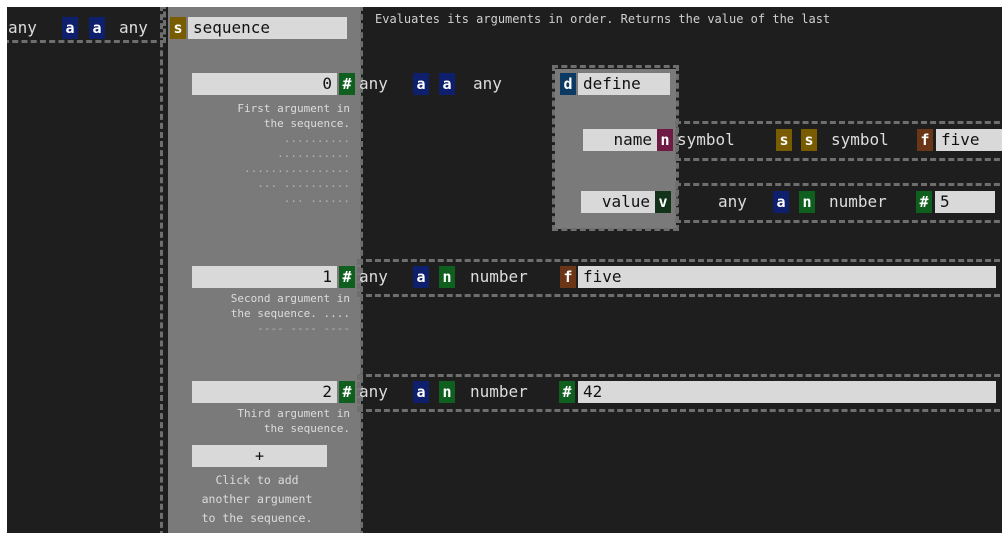 The height and width of the screenshot is (533, 1002). Describe the element at coordinates (618, 202) in the screenshot. I see `value-label: value` at that location.